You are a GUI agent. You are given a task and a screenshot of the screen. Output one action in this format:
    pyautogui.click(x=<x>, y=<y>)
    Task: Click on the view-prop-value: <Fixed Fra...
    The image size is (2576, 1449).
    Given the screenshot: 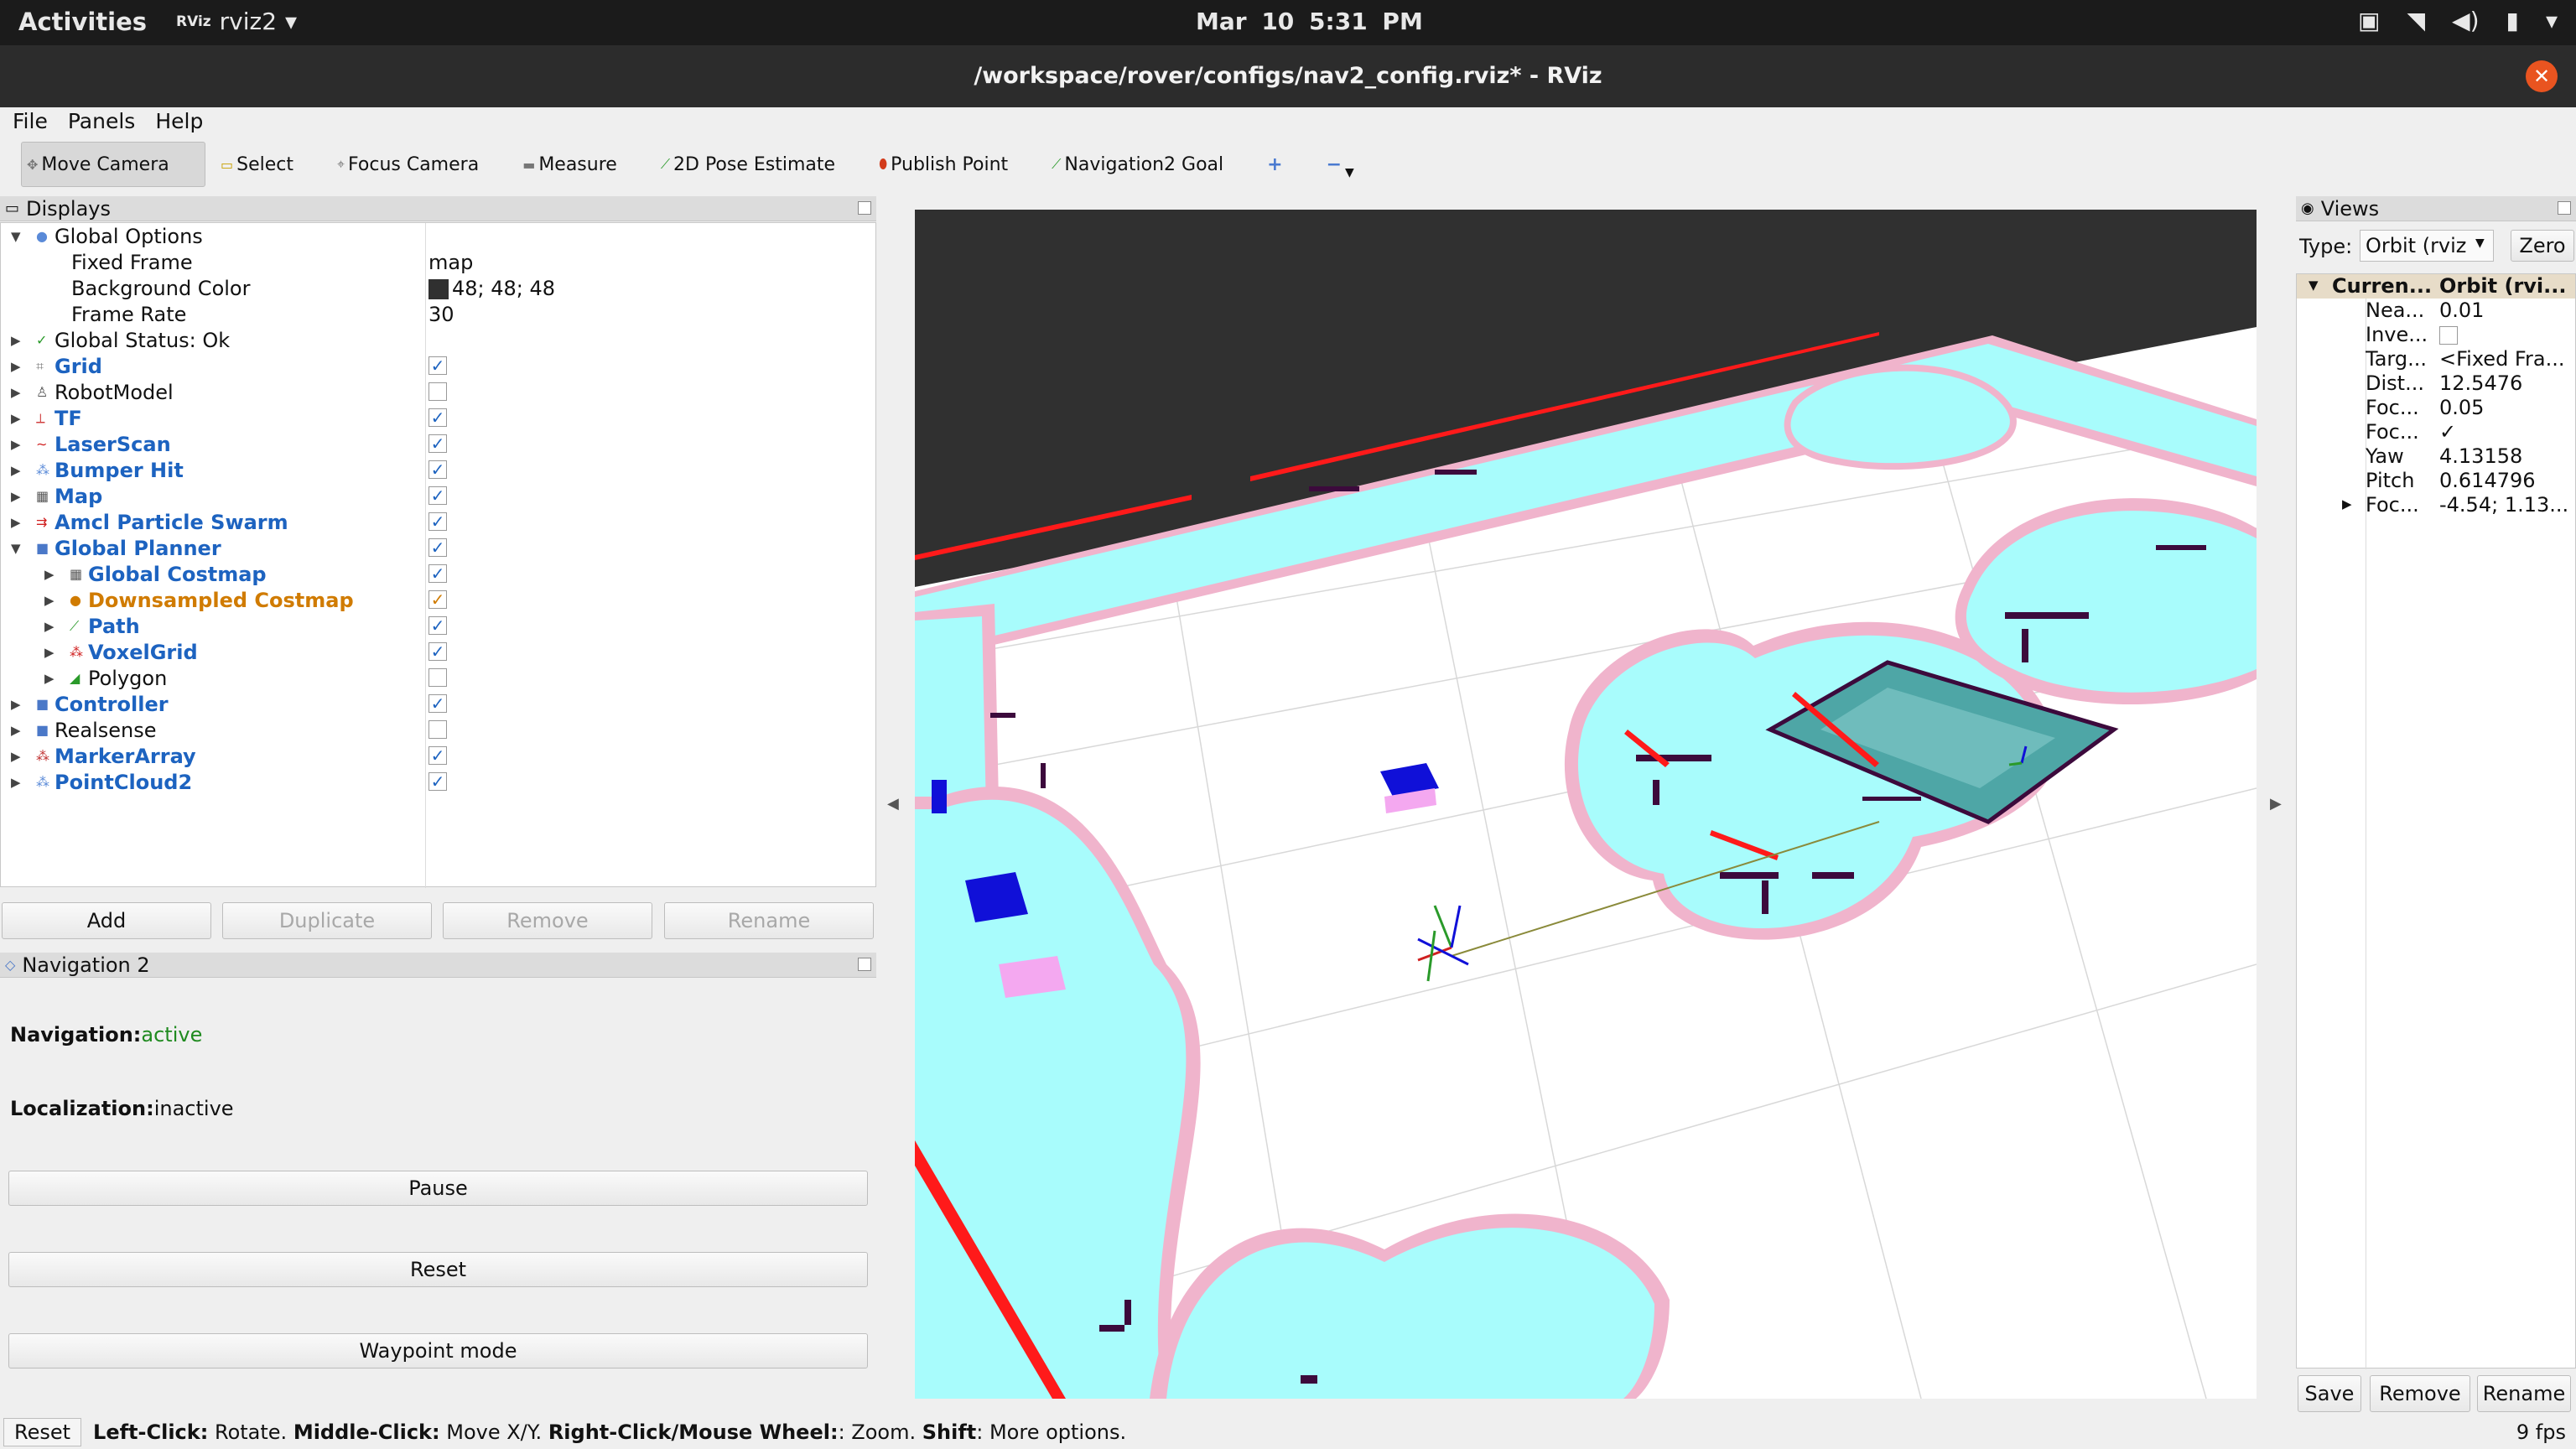 What is the action you would take?
    pyautogui.click(x=2507, y=359)
    